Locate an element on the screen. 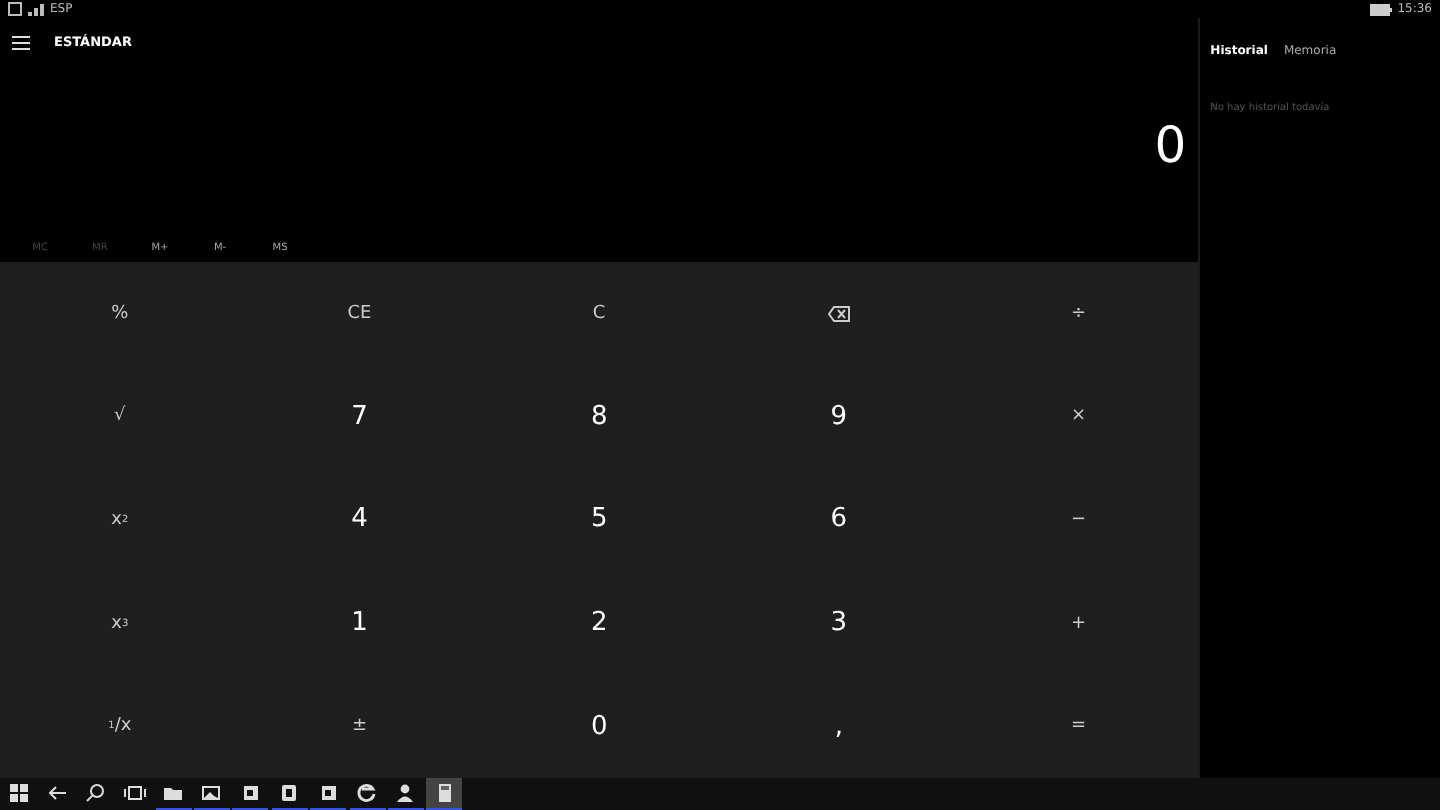 The width and height of the screenshot is (1440, 810). operator-key: ± is located at coordinates (359, 726).